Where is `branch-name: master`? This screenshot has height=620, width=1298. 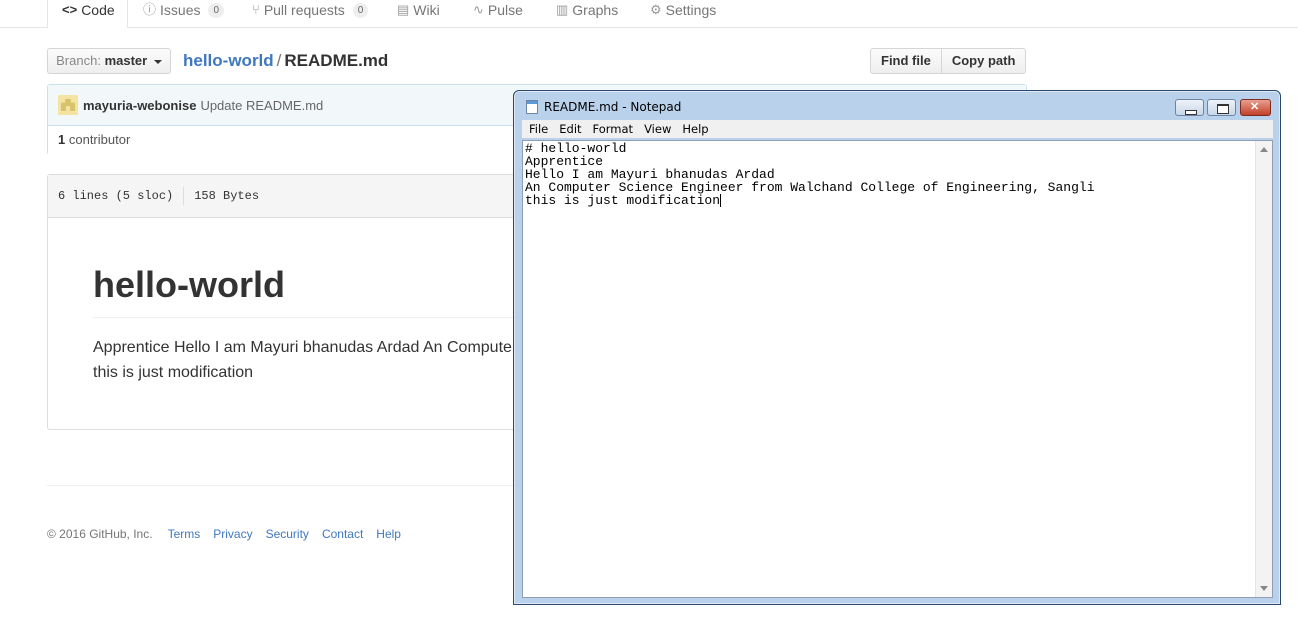 branch-name: master is located at coordinates (126, 60).